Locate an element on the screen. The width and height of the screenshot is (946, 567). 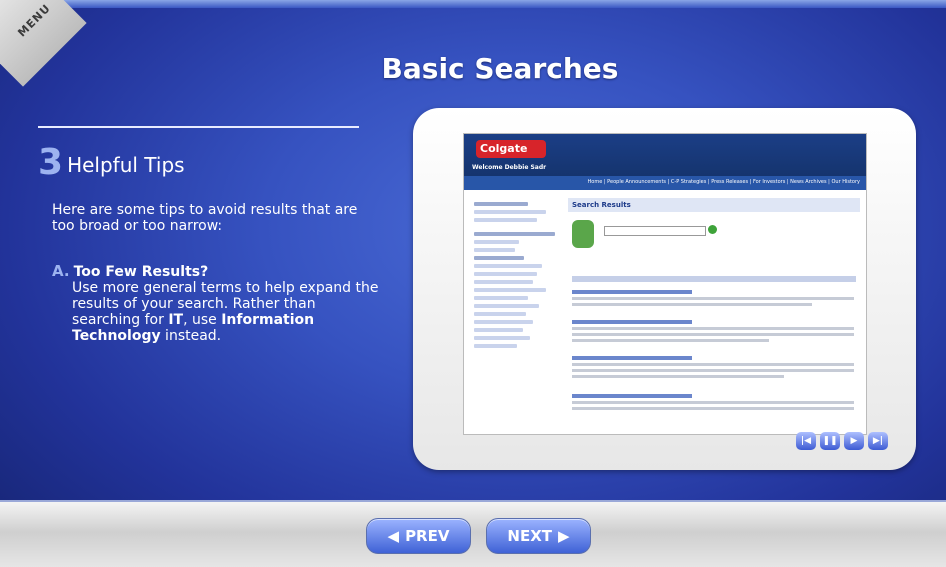
top-bar is located at coordinates (473, 4).